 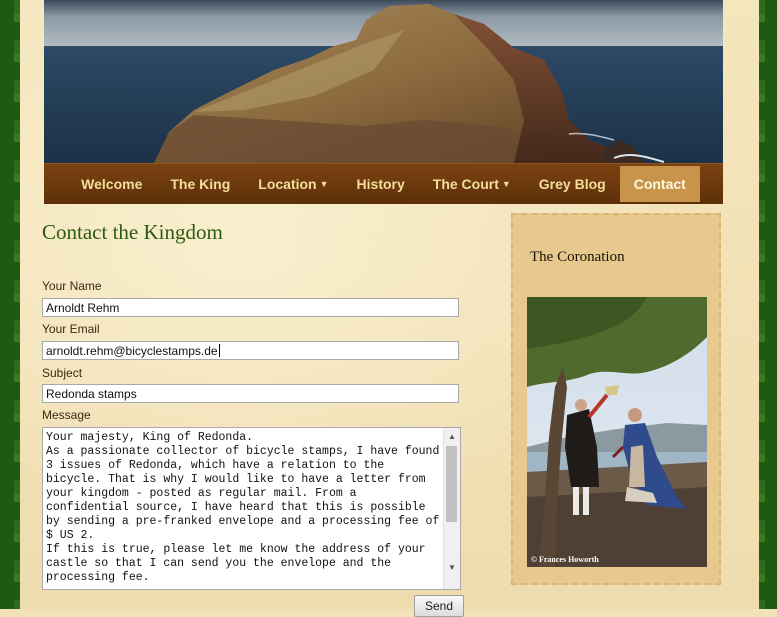 I want to click on nav-item-history: History, so click(x=381, y=184).